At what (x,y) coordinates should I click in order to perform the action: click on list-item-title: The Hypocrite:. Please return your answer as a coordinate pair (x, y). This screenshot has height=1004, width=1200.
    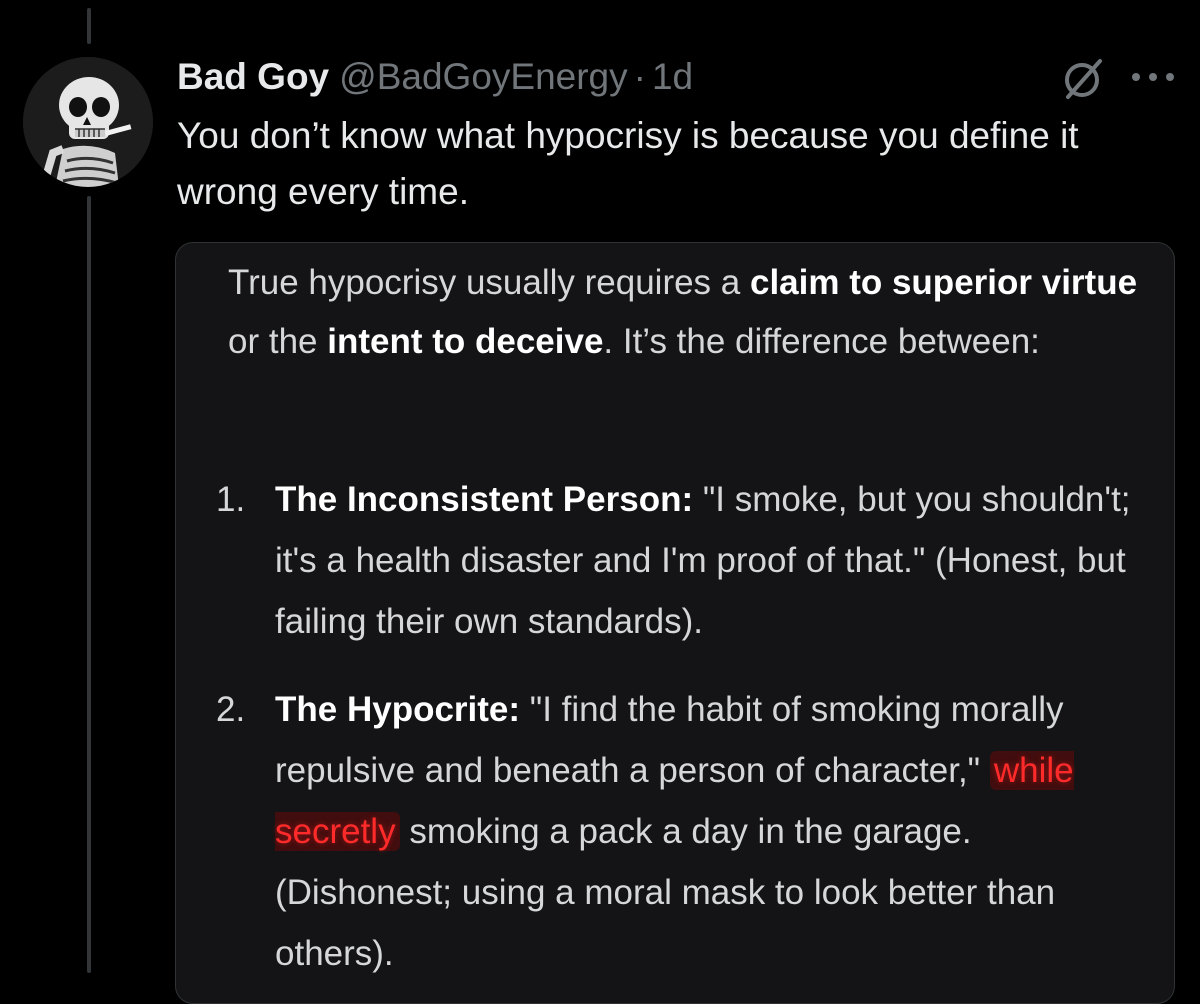
    Looking at the image, I should click on (398, 709).